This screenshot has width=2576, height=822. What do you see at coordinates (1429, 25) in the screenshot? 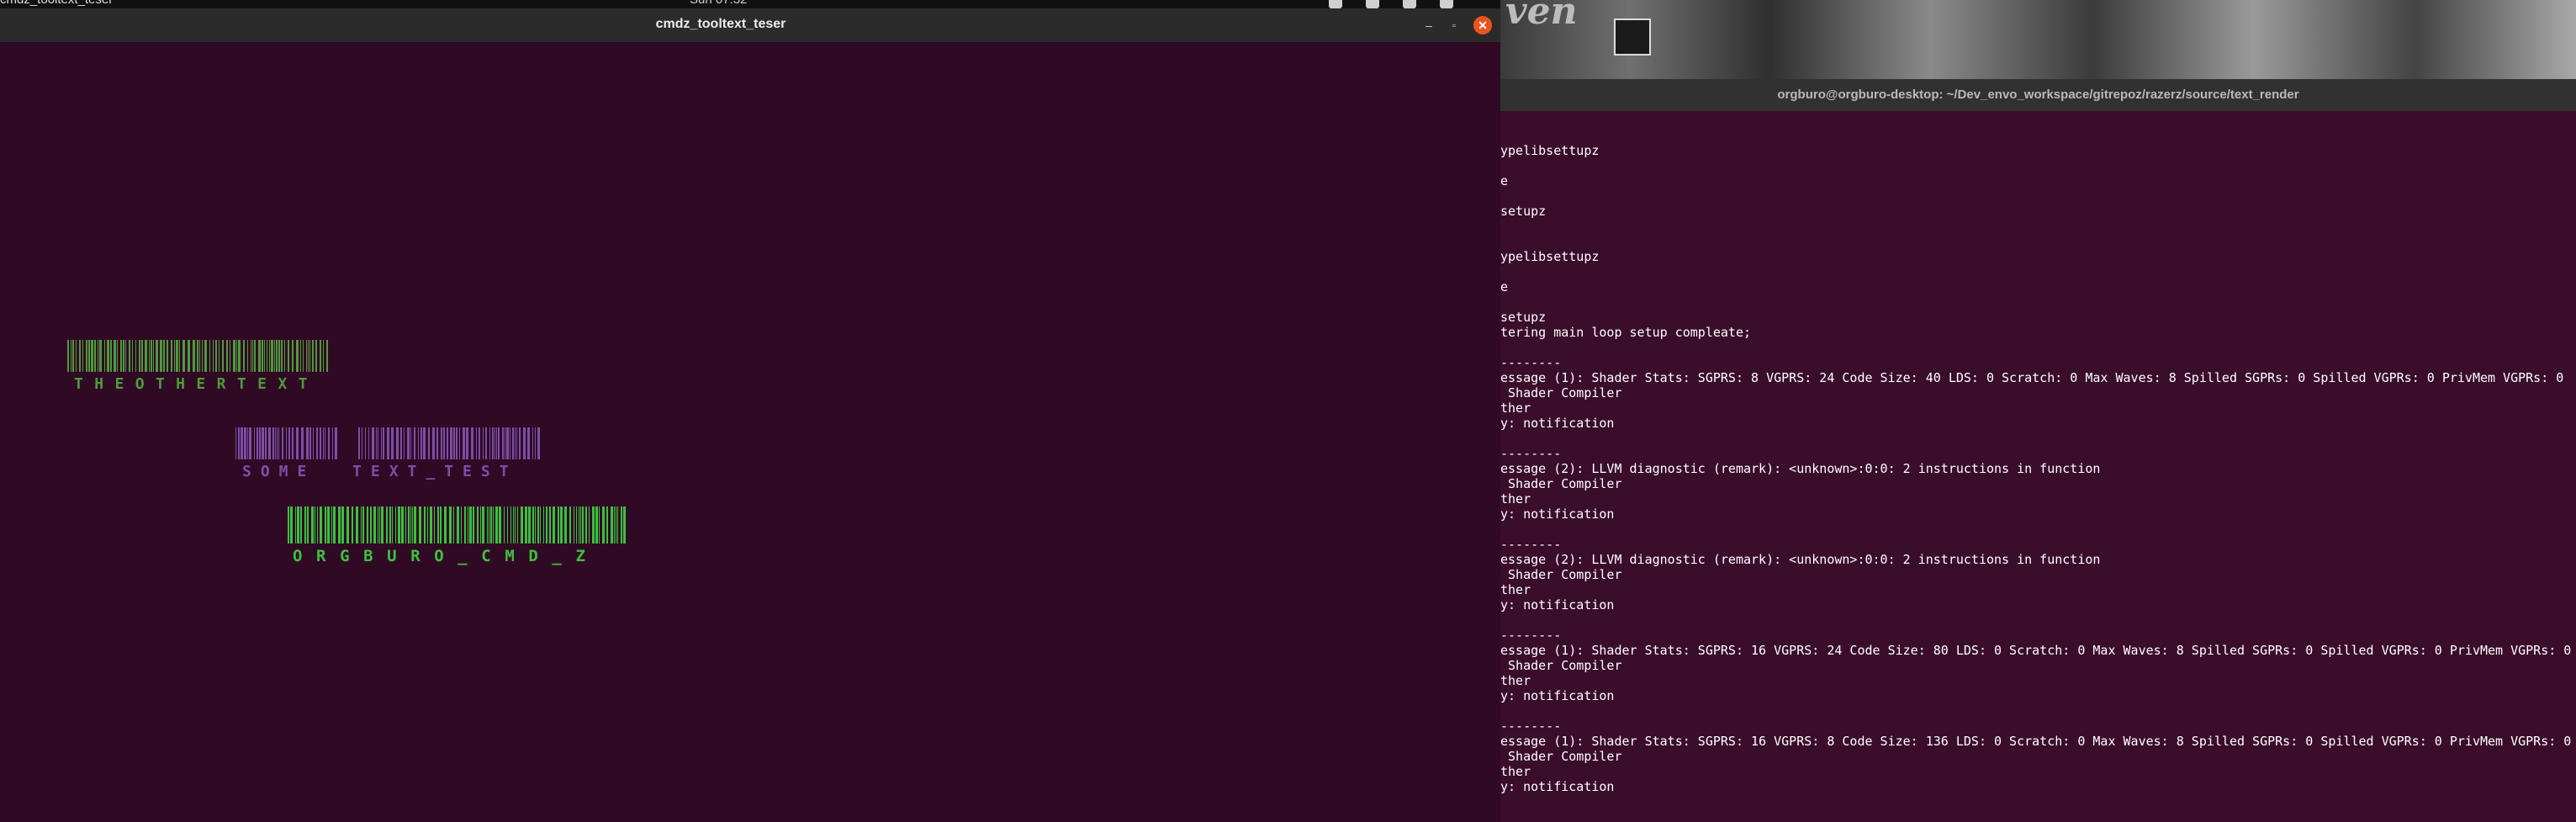
I see `minimize-button: –` at bounding box center [1429, 25].